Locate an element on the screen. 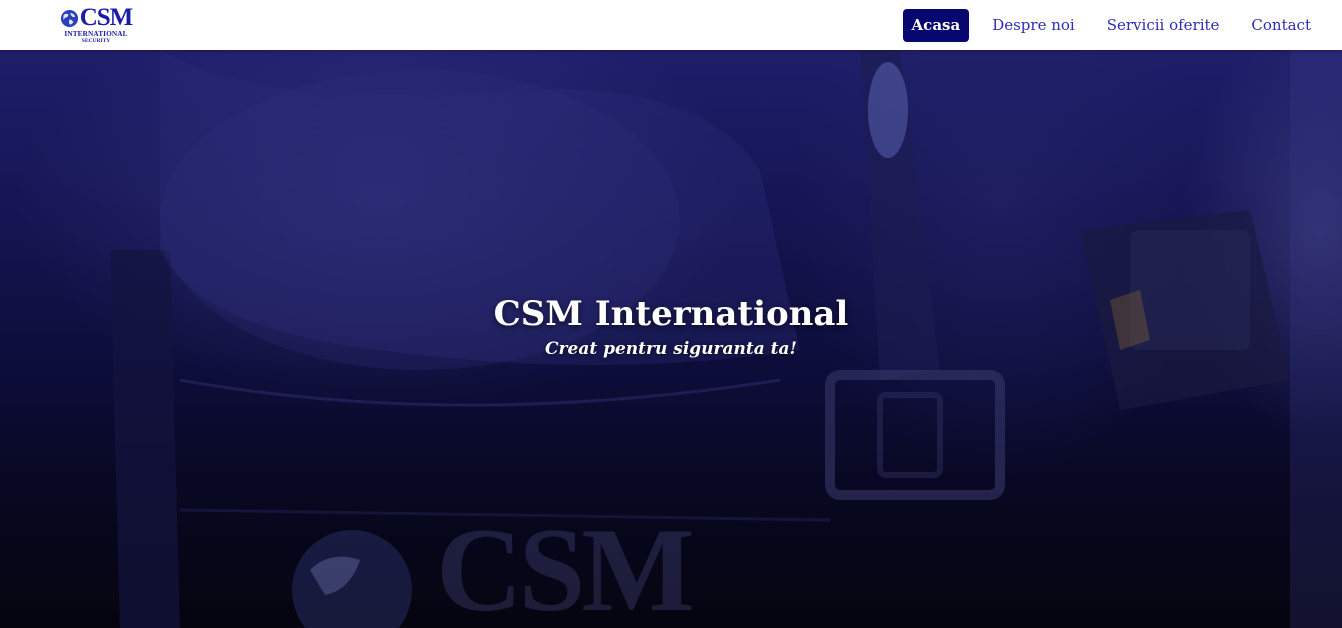 The height and width of the screenshot is (628, 1342). logo-wordmark: CSM is located at coordinates (106, 17).